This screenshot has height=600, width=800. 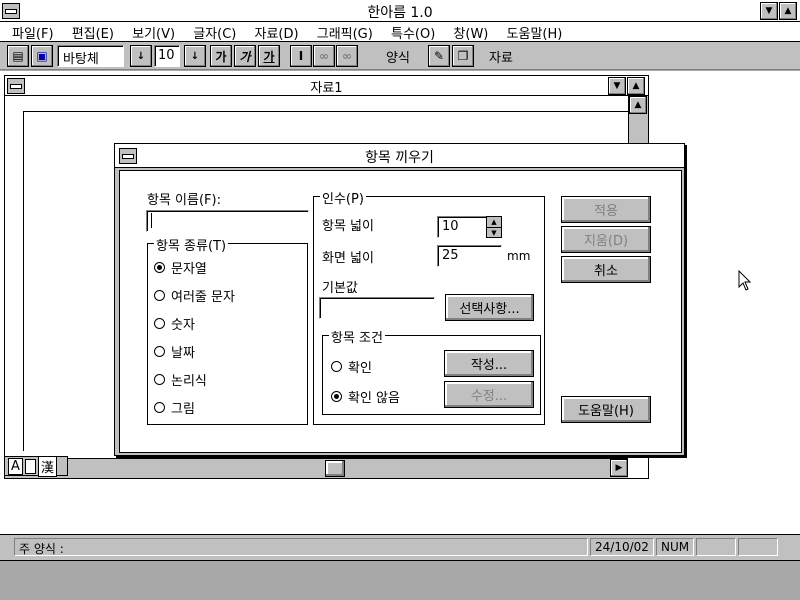 What do you see at coordinates (606, 409) in the screenshot?
I see `help-button: 도움말(H)` at bounding box center [606, 409].